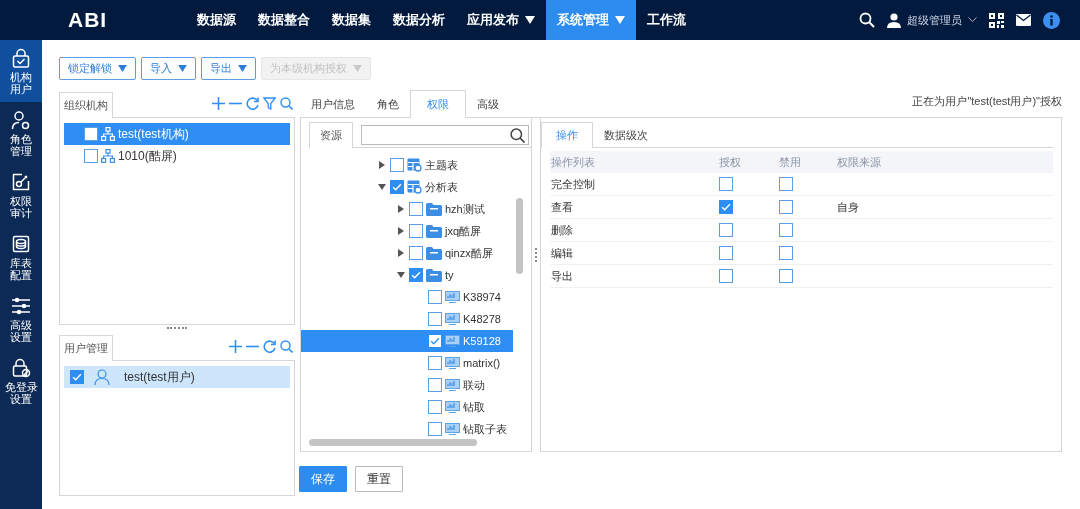 This screenshot has width=1080, height=509. What do you see at coordinates (438, 104) in the screenshot?
I see `tab: 权限` at bounding box center [438, 104].